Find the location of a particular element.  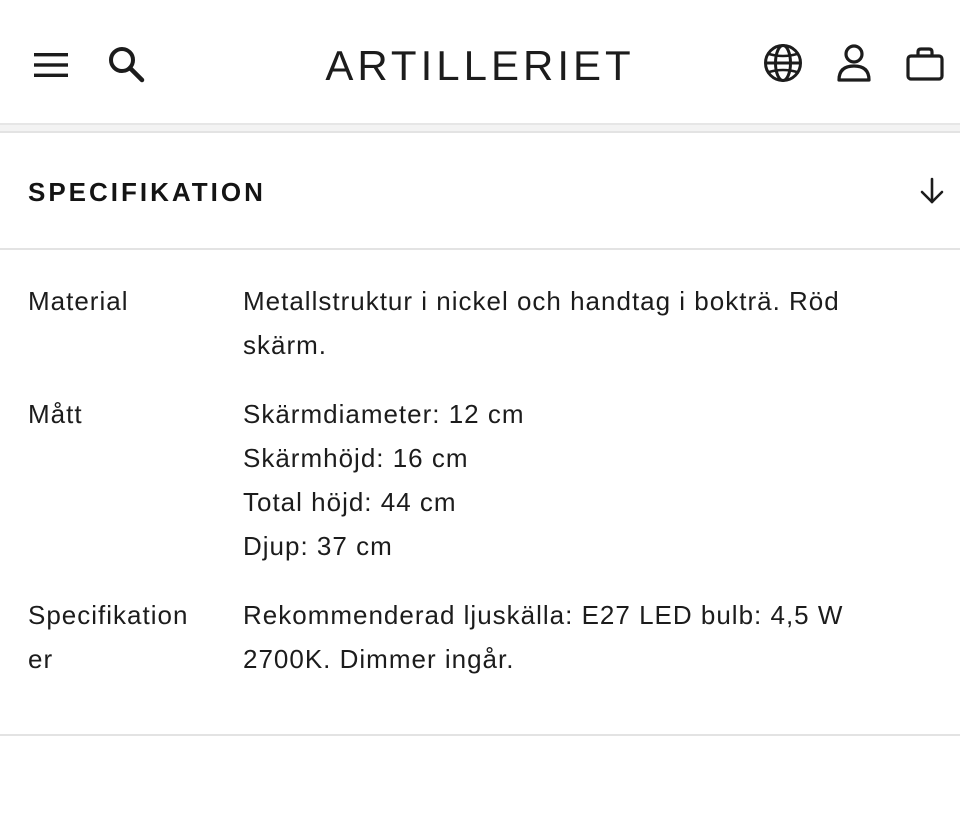

spec-label-line: Mått is located at coordinates (55, 414).